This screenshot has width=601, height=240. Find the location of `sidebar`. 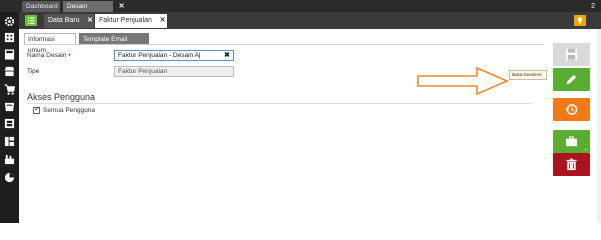

sidebar is located at coordinates (9, 117).